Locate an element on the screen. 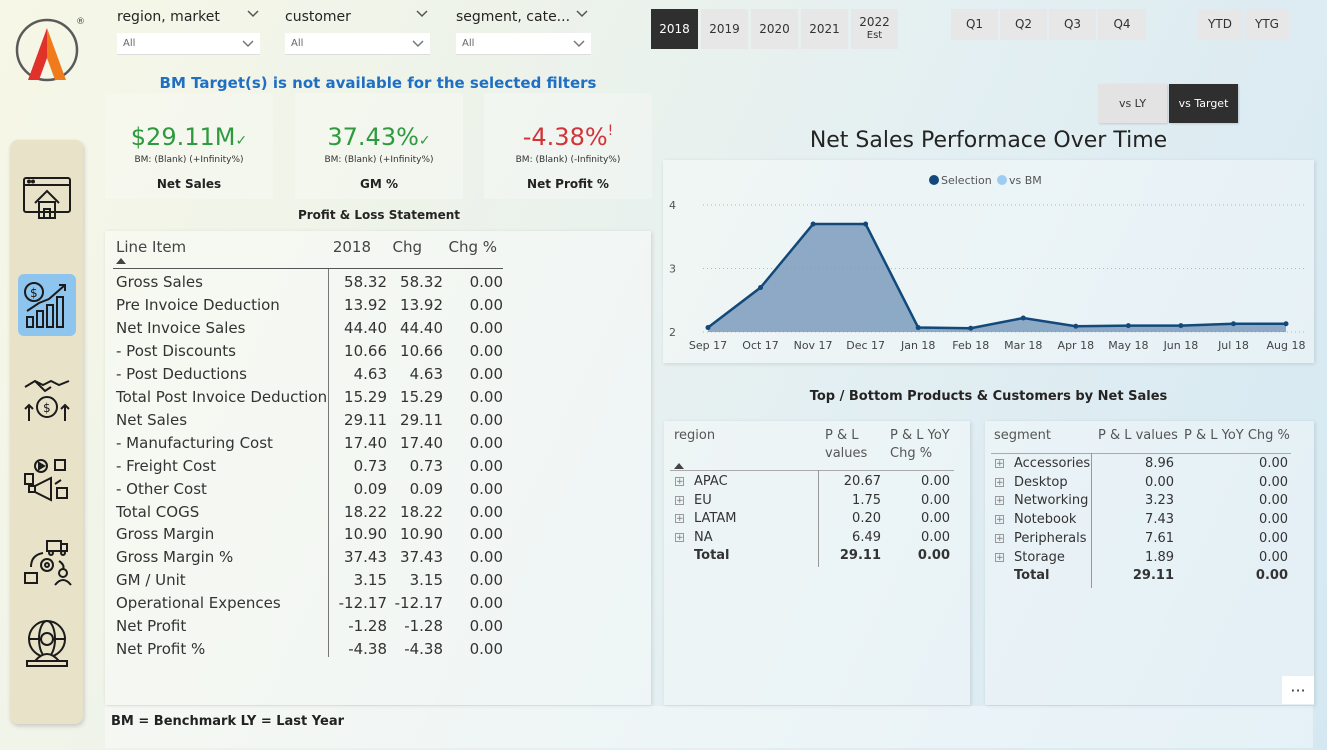 This screenshot has width=1327, height=750. matrix-row: + Desktop 0.00 0.00 is located at coordinates (1149, 484).